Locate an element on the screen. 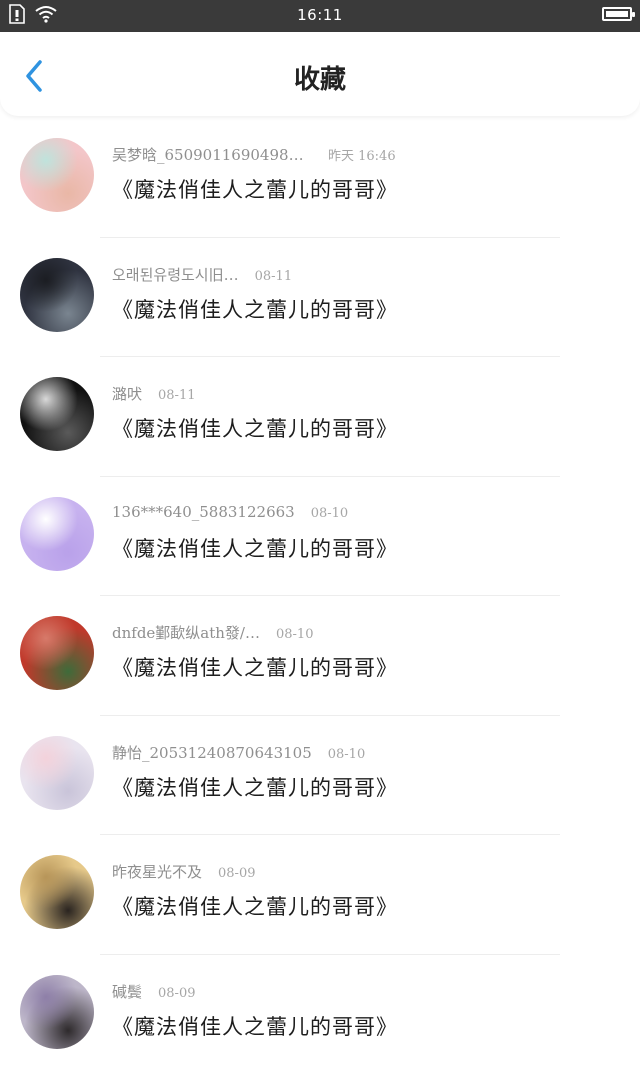 Image resolution: width=640 pixels, height=1074 pixels. list-item: 碱鬓 08-09 《魔法俏佳人之蕾儿的哥哥》 is located at coordinates (320, 1014).